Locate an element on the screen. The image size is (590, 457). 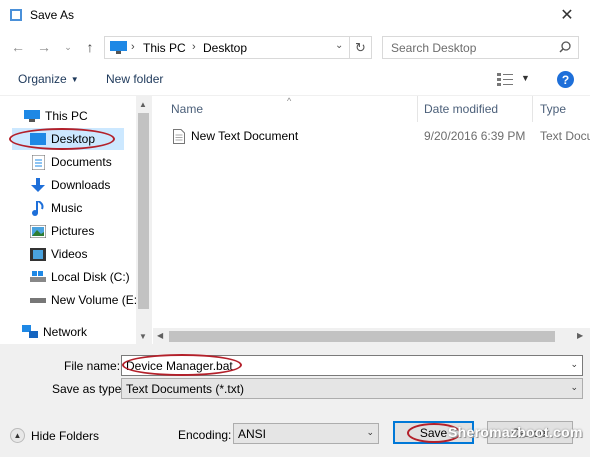
forward-button: → is located at coordinates (44, 47).